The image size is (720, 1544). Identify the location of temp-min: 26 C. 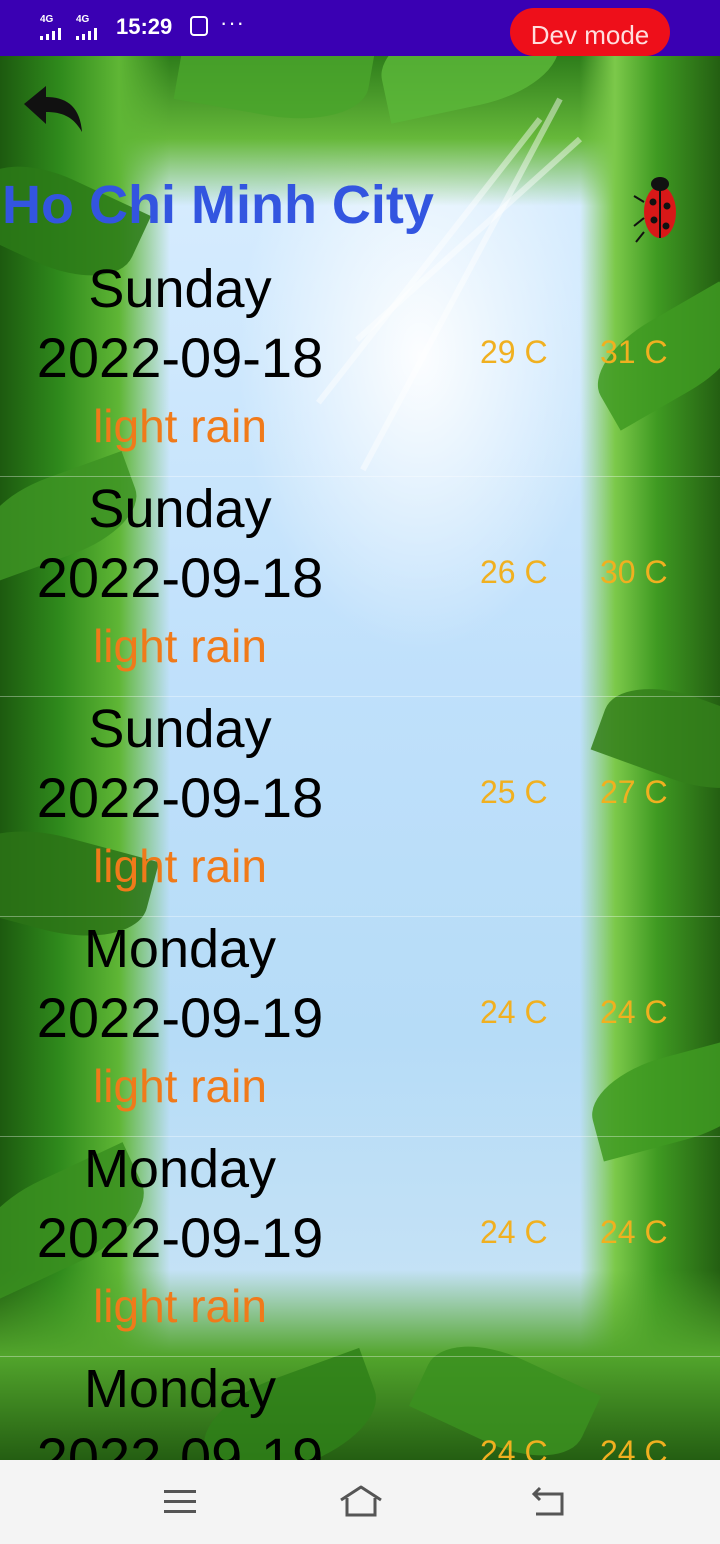
(514, 572).